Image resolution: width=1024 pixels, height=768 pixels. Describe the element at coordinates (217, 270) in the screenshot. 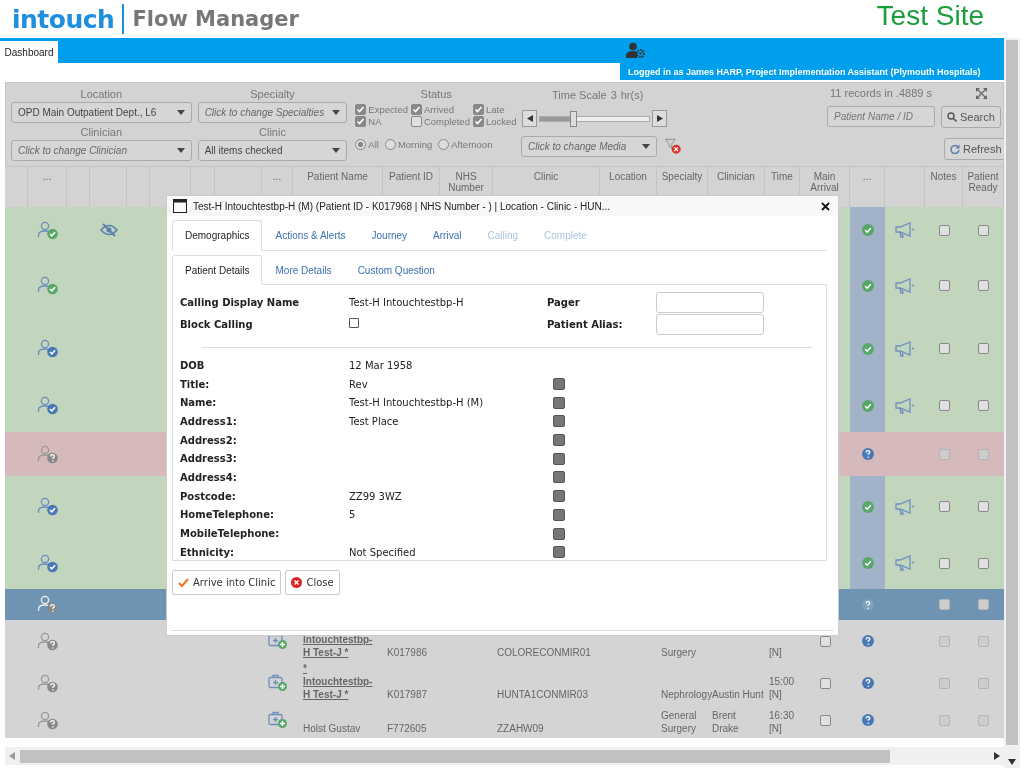

I see `dialog-subtab: Patient Details` at that location.